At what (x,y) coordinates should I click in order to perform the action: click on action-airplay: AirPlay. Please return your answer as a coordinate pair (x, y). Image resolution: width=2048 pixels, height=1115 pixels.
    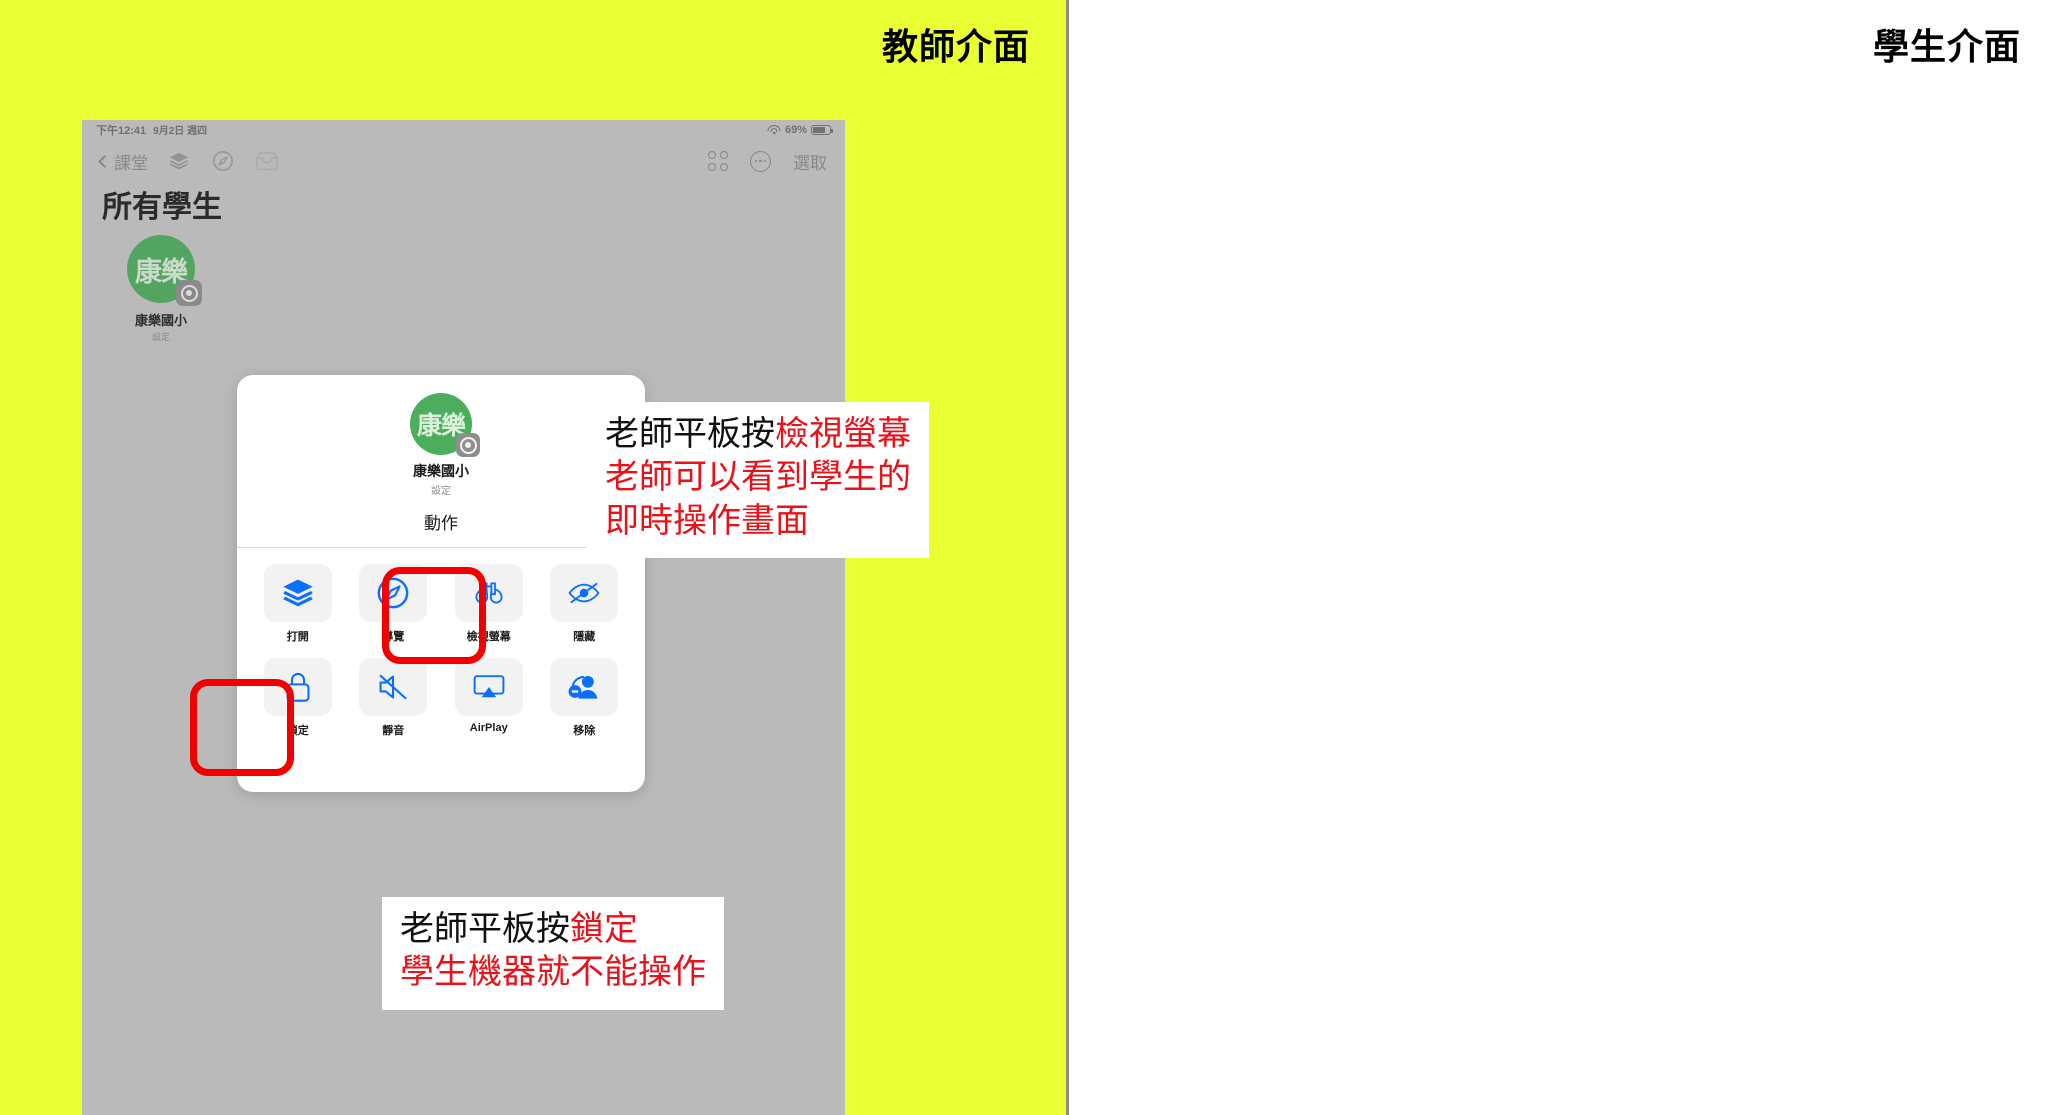
    Looking at the image, I should click on (489, 698).